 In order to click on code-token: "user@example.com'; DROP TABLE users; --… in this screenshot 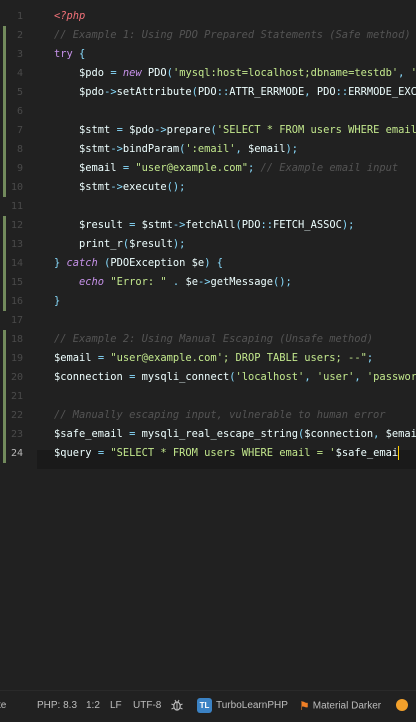, I will do `click(238, 358)`.